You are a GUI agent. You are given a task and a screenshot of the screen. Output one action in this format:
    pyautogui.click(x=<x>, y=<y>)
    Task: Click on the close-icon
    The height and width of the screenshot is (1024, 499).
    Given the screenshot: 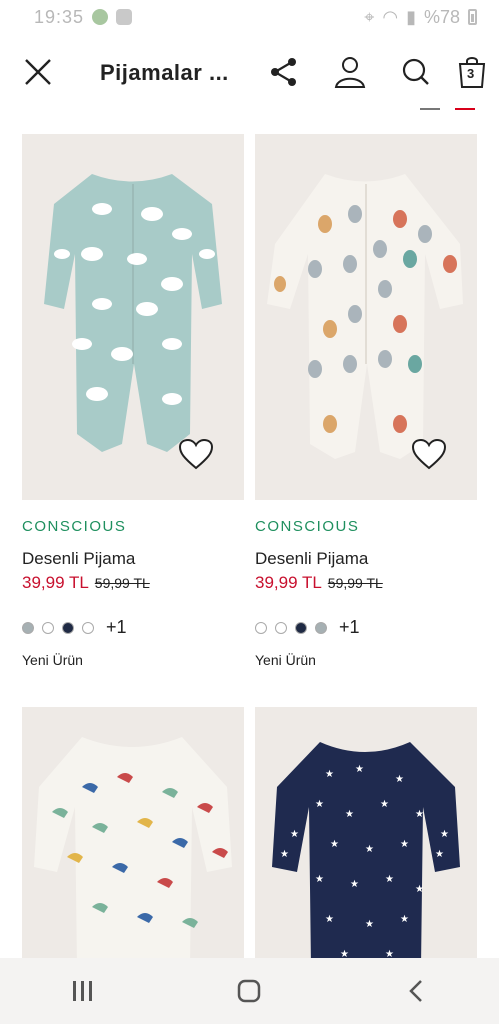 What is the action you would take?
    pyautogui.click(x=38, y=72)
    